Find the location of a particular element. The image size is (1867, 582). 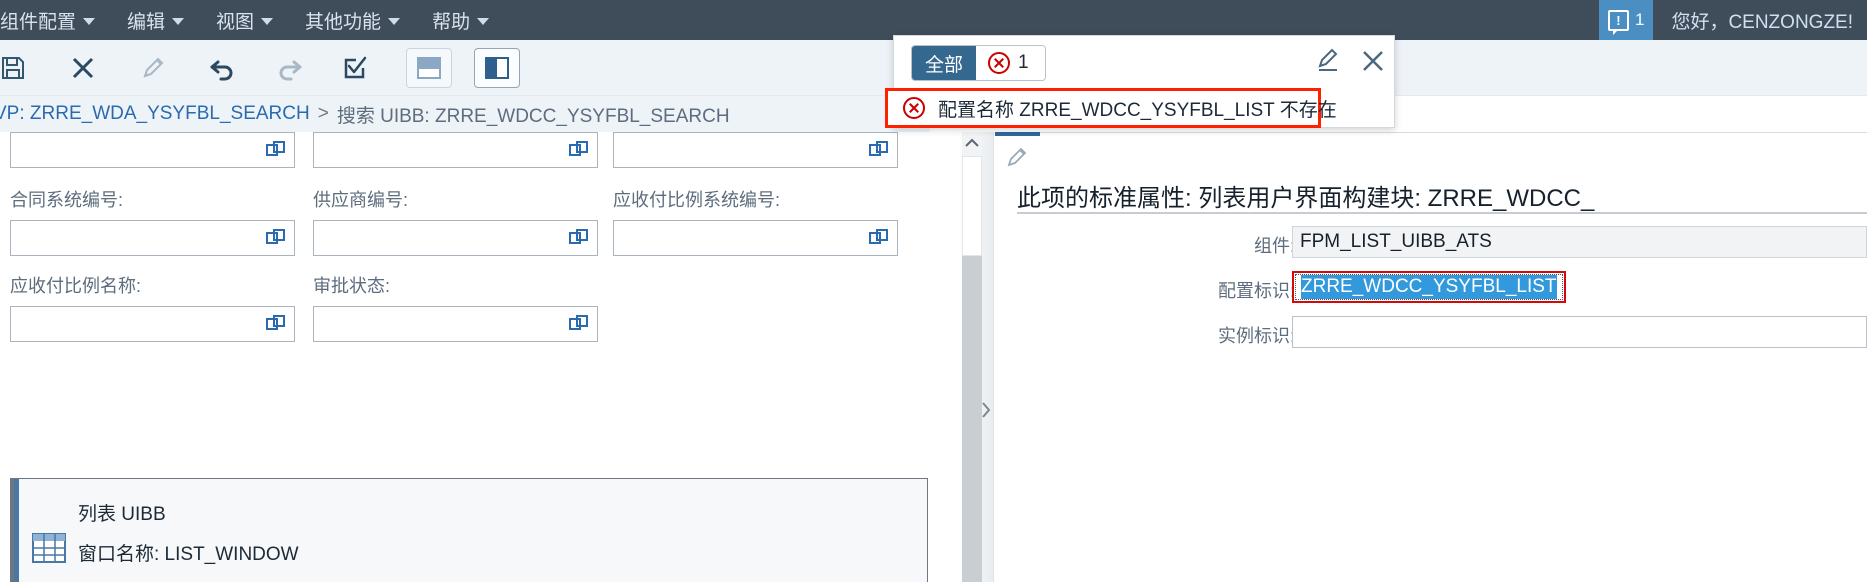

title-underline is located at coordinates (1442, 213).